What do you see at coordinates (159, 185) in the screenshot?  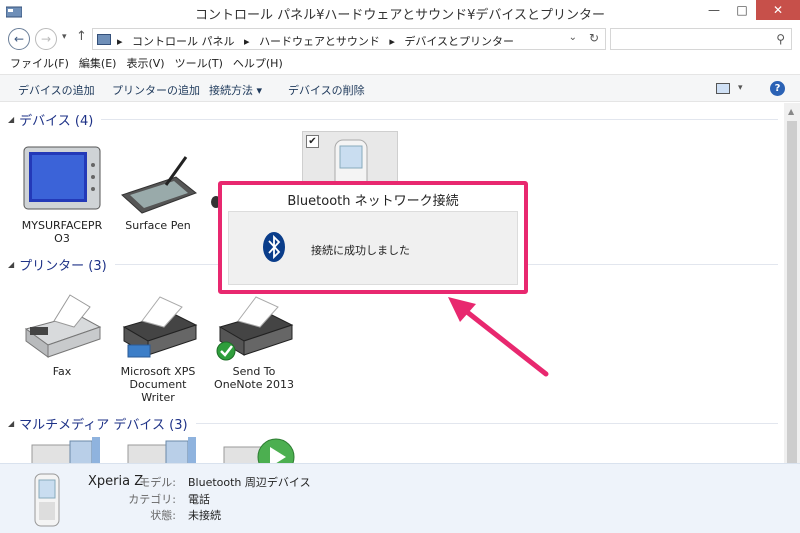 I see `pen-tablet-icon` at bounding box center [159, 185].